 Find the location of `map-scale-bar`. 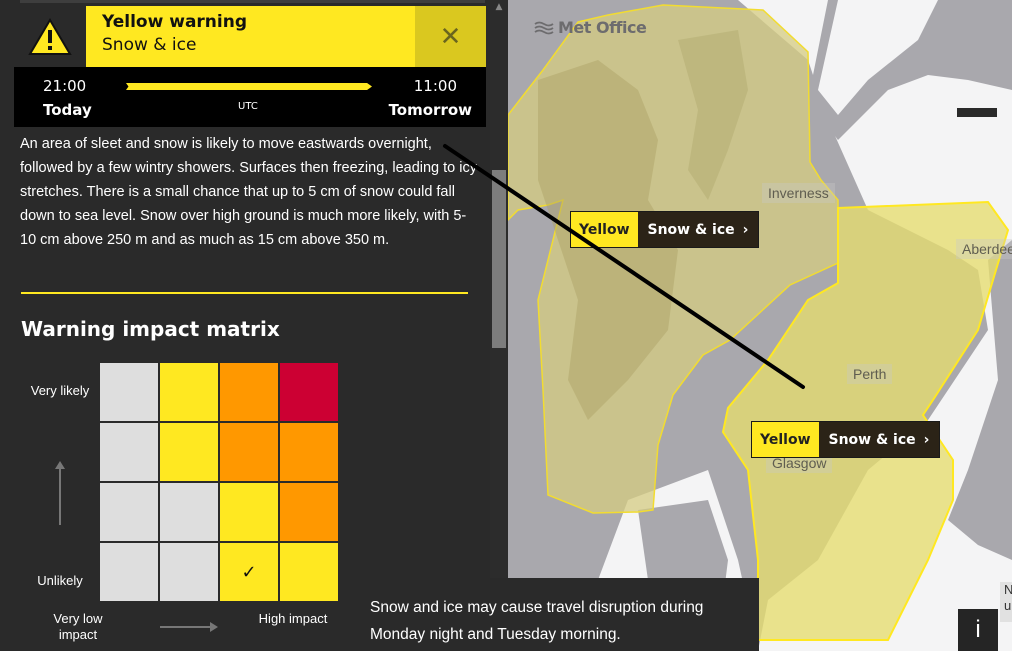

map-scale-bar is located at coordinates (977, 112).